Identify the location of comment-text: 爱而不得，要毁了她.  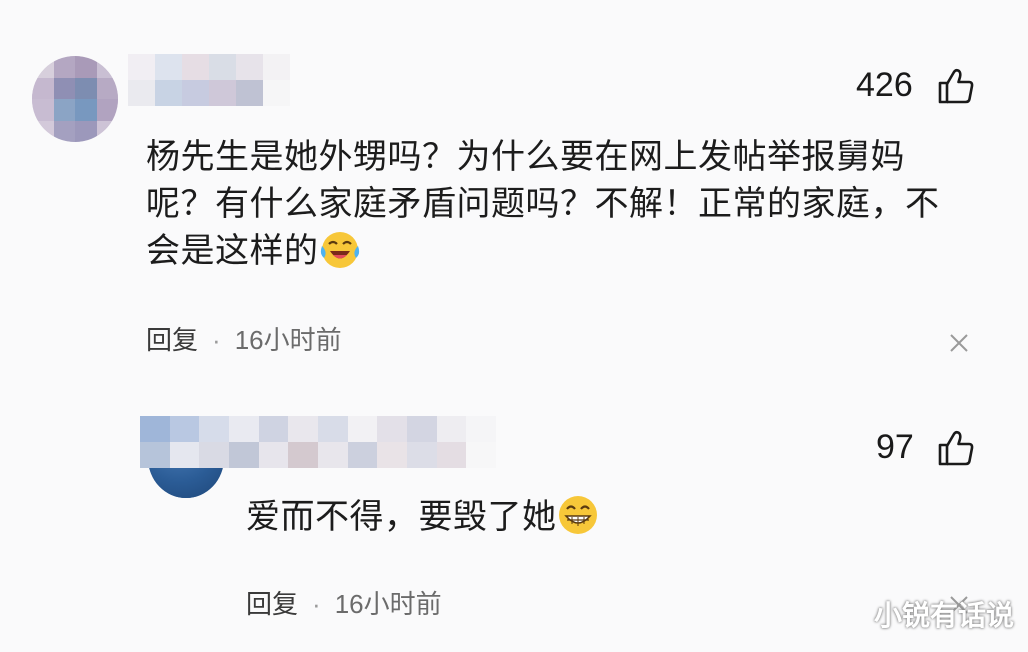
(596, 517).